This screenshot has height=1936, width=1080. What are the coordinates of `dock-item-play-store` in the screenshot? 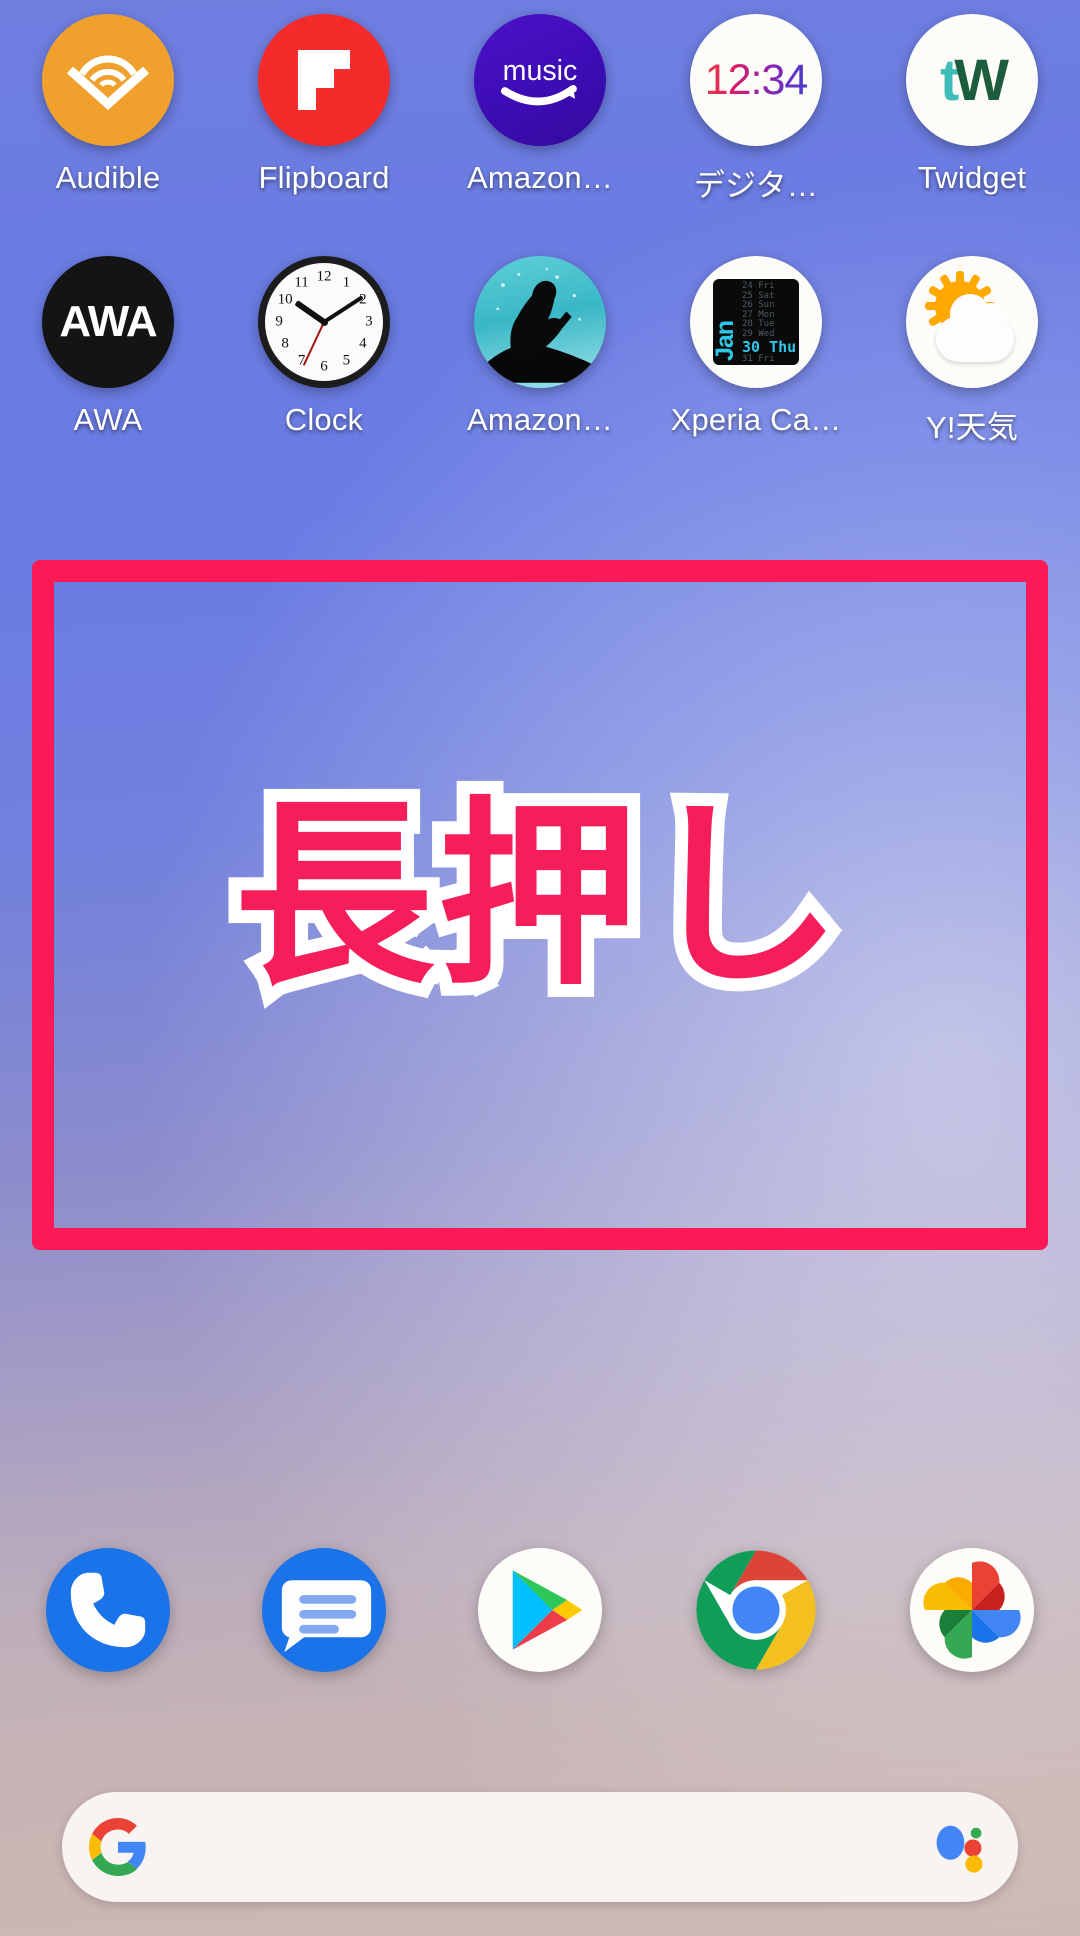 It's located at (540, 1610).